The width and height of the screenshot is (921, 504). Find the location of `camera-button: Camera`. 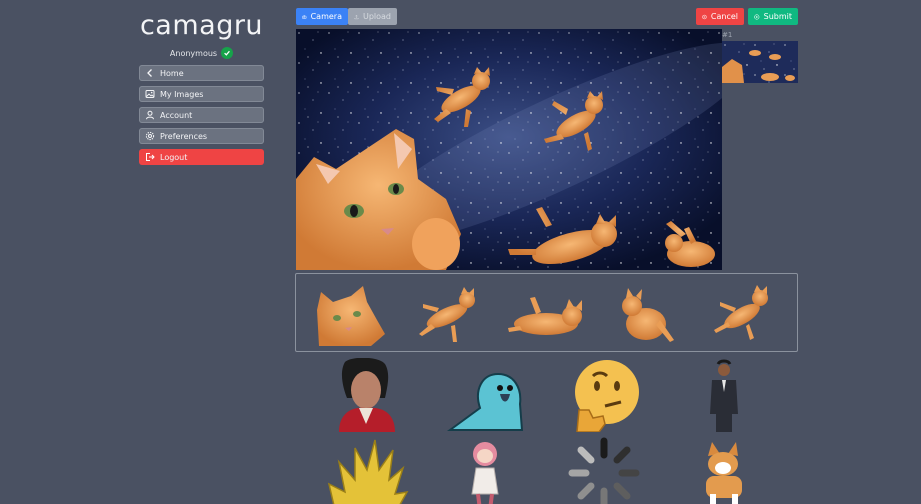

camera-button: Camera is located at coordinates (322, 16).